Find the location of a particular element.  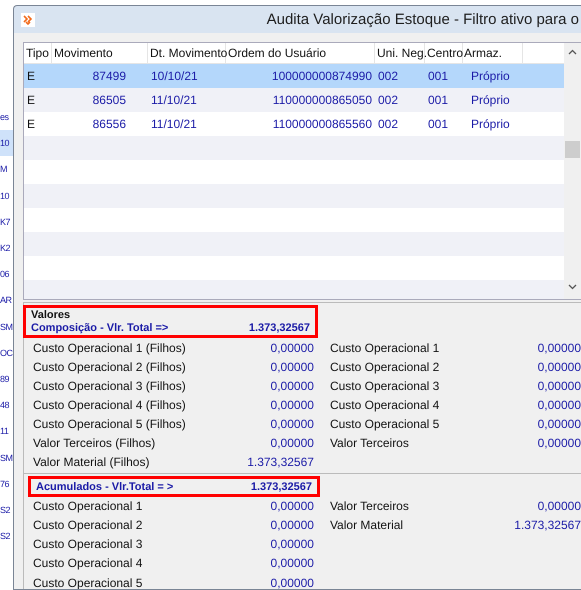

background-text: 89 is located at coordinates (5, 379).